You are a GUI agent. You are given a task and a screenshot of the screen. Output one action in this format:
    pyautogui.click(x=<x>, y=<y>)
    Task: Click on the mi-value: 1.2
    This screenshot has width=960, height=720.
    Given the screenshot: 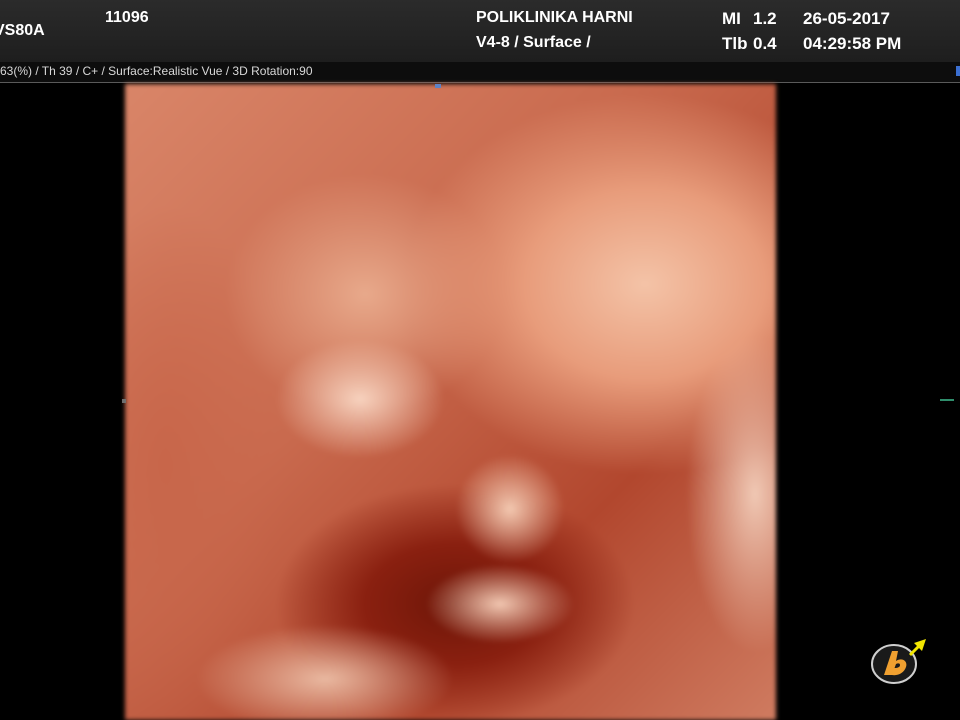 What is the action you would take?
    pyautogui.click(x=765, y=18)
    